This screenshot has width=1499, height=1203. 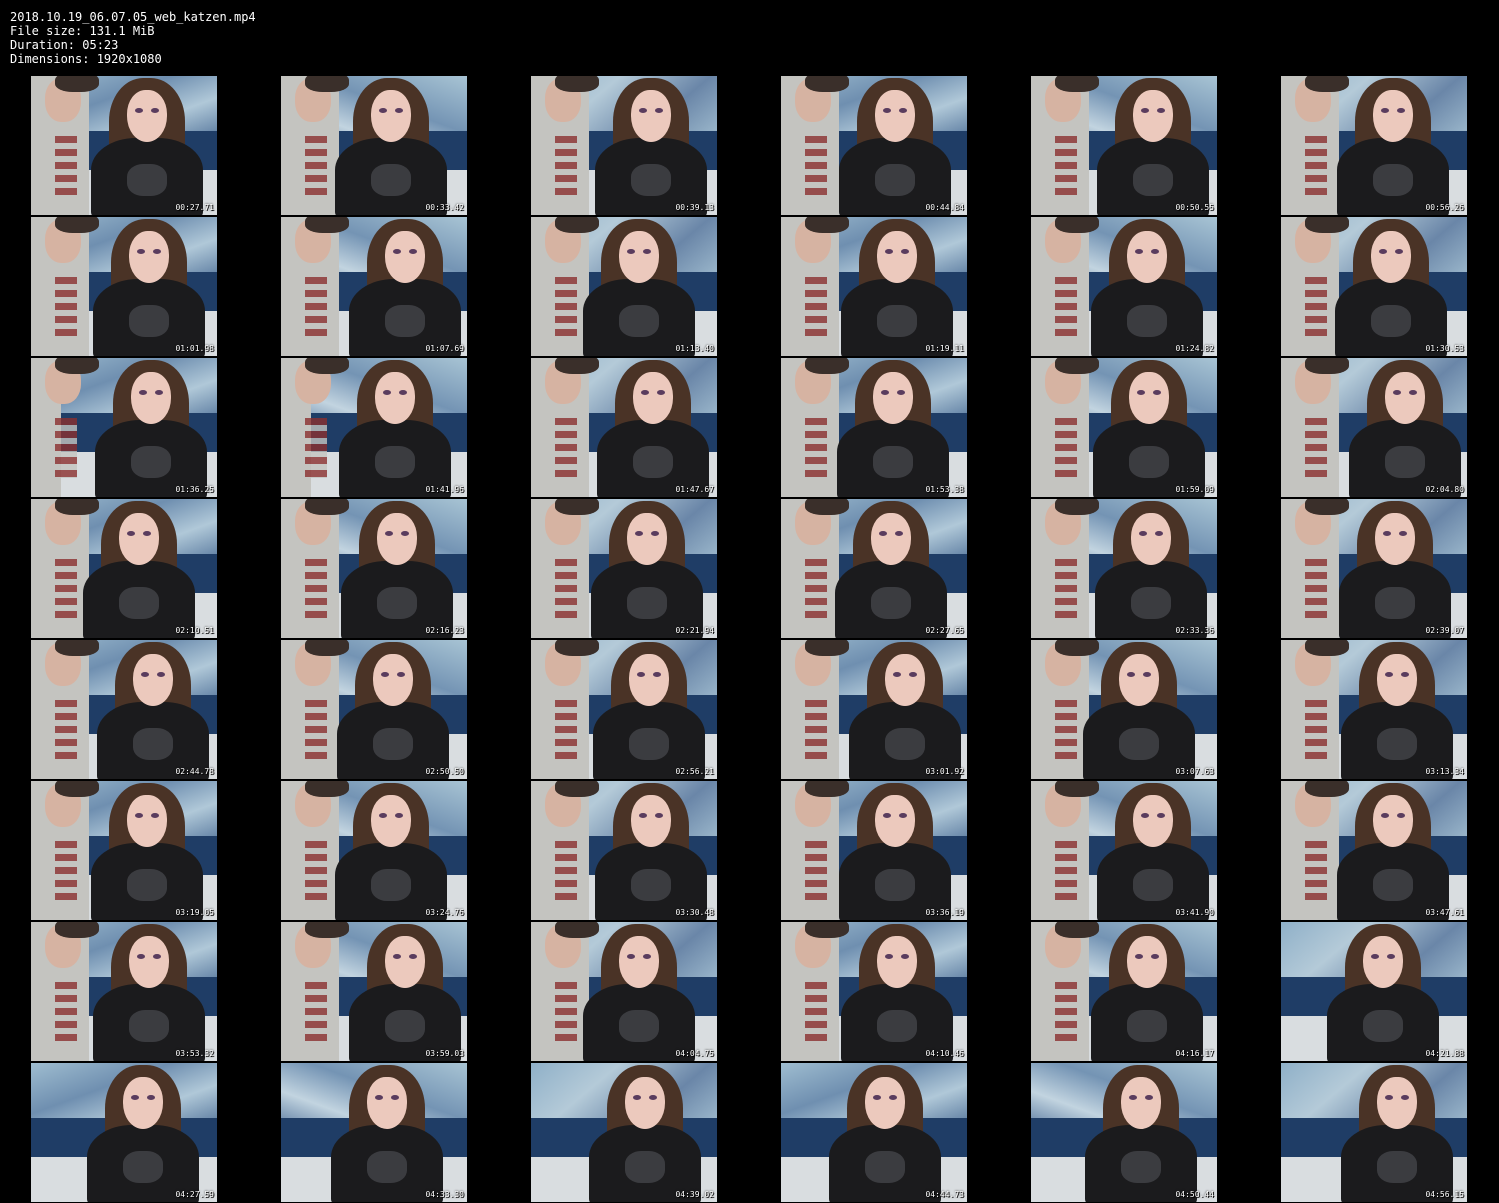 I want to click on thumbnail-timestamp: 01:47.67, so click(x=694, y=489).